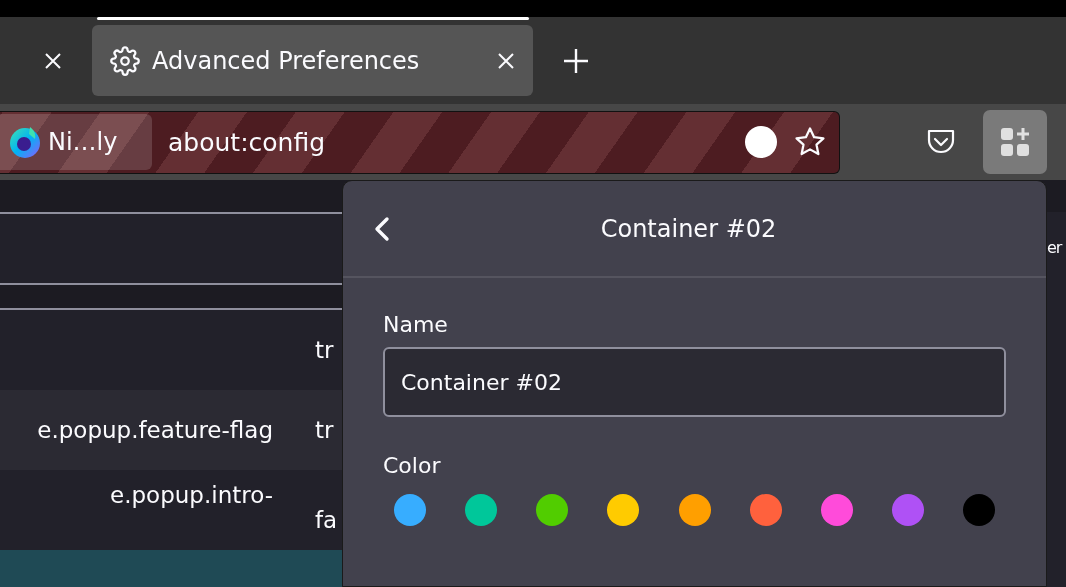  I want to click on preference-name: e.popup.feature-flag, so click(155, 430).